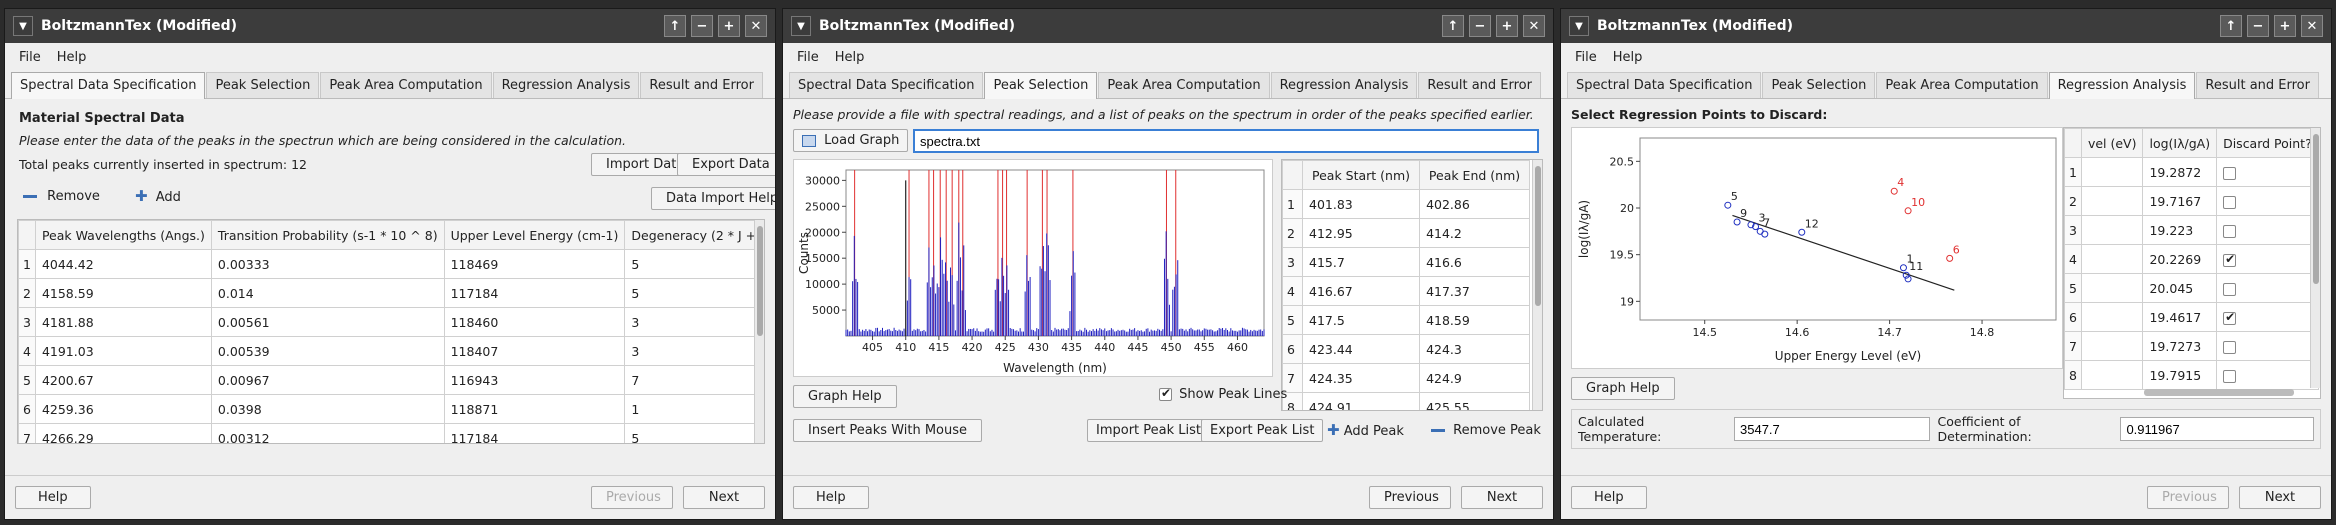 The image size is (2336, 525). What do you see at coordinates (1262, 430) in the screenshot?
I see `export-peak-list-button: Export Peak List` at bounding box center [1262, 430].